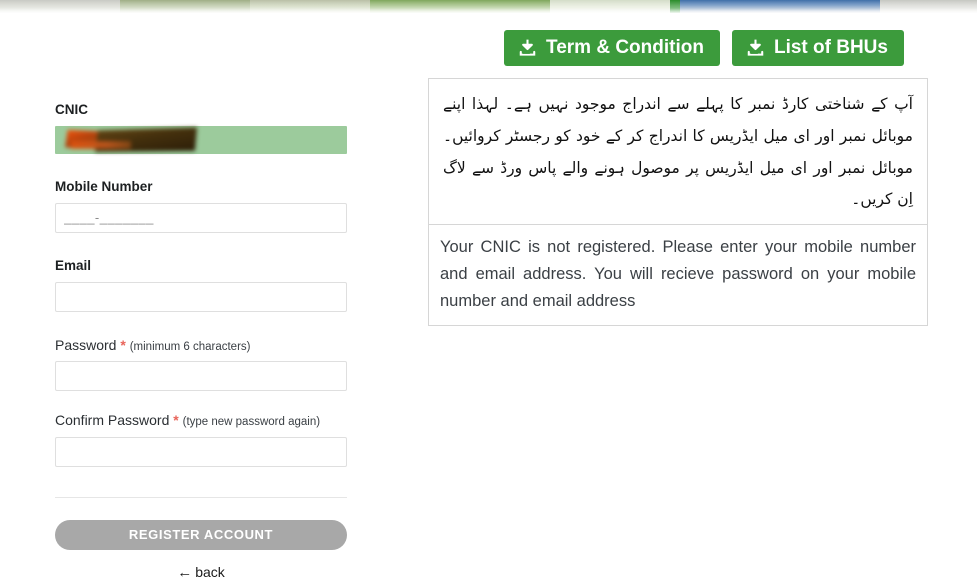 The width and height of the screenshot is (977, 582). Describe the element at coordinates (201, 139) in the screenshot. I see `cnic-field-wrapper` at that location.